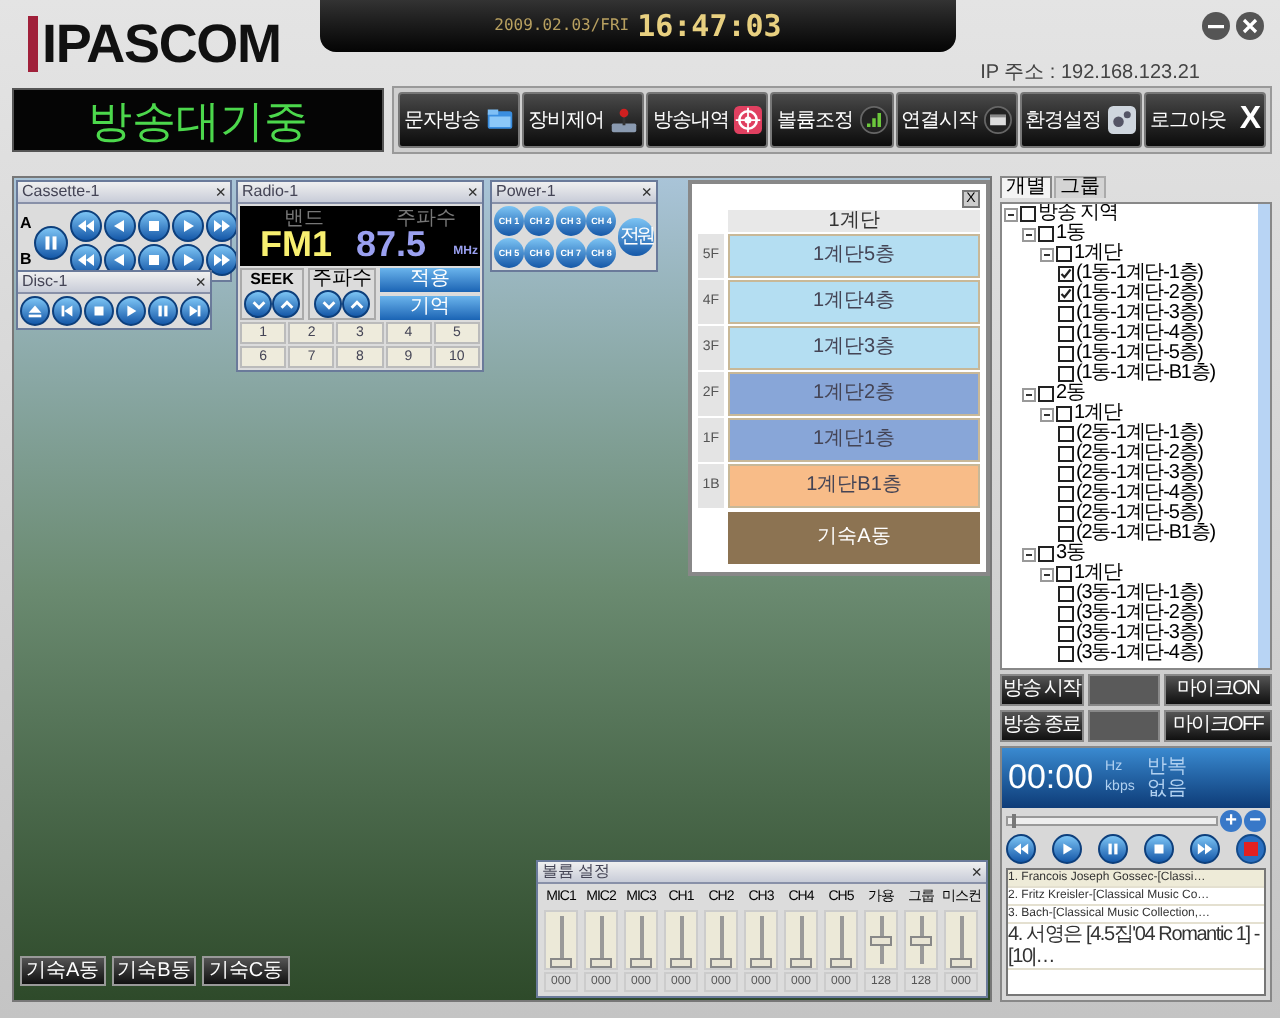 The image size is (1280, 1018). What do you see at coordinates (854, 394) in the screenshot?
I see `floor-cell: 1계단2층` at bounding box center [854, 394].